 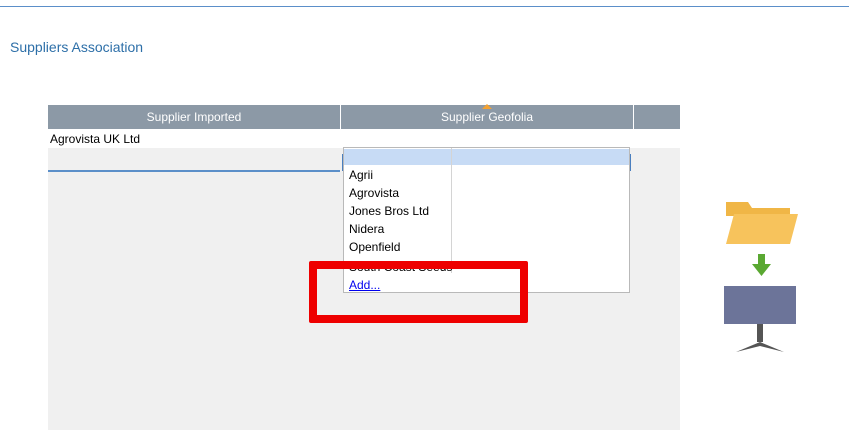 I want to click on folder-icon, so click(x=762, y=223).